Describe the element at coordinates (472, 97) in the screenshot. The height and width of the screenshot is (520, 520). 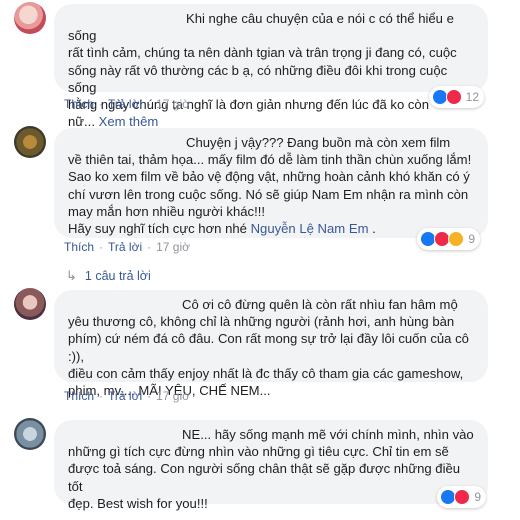
I see `reaction-count: 12` at that location.